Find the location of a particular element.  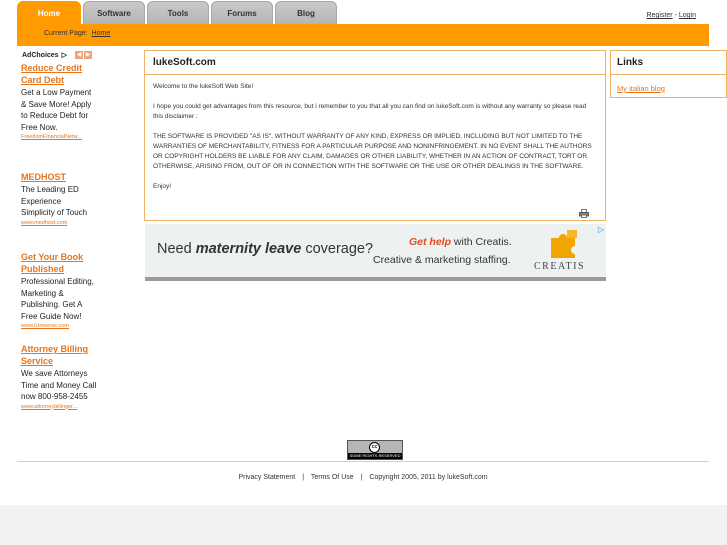

links-box: Links My italian blog is located at coordinates (668, 74).